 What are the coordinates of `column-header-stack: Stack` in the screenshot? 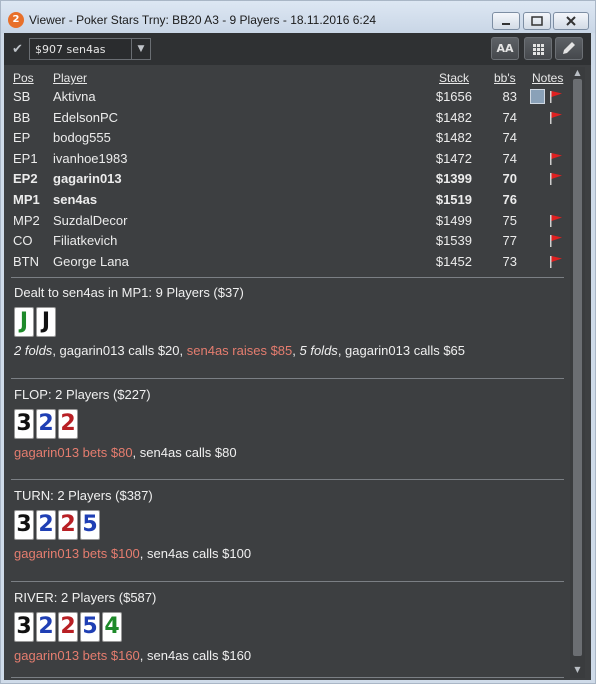 It's located at (454, 78).